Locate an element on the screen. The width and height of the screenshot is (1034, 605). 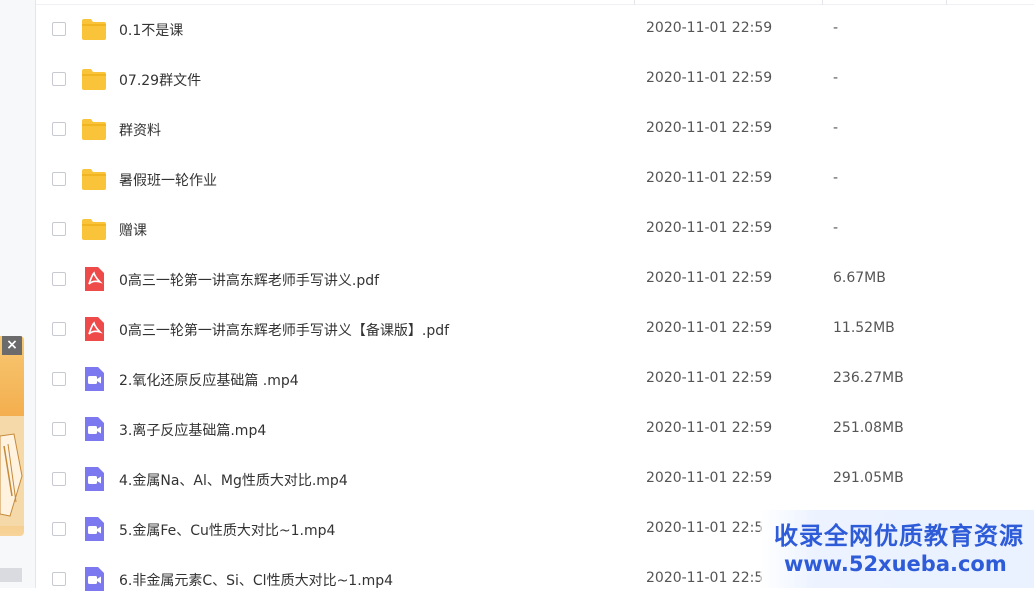
file-name: 5.金属Fe、Cu性质大对比~1.mp4 is located at coordinates (227, 530).